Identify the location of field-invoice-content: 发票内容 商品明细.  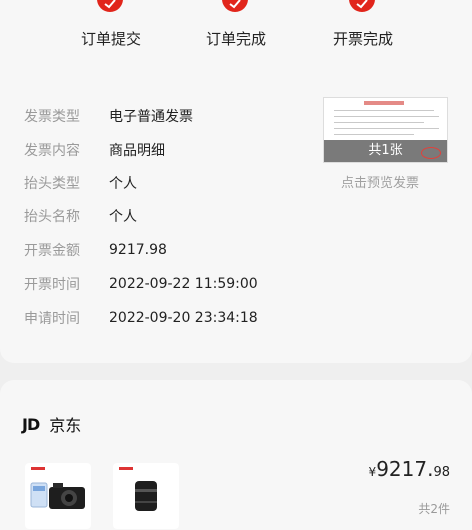
(94, 150).